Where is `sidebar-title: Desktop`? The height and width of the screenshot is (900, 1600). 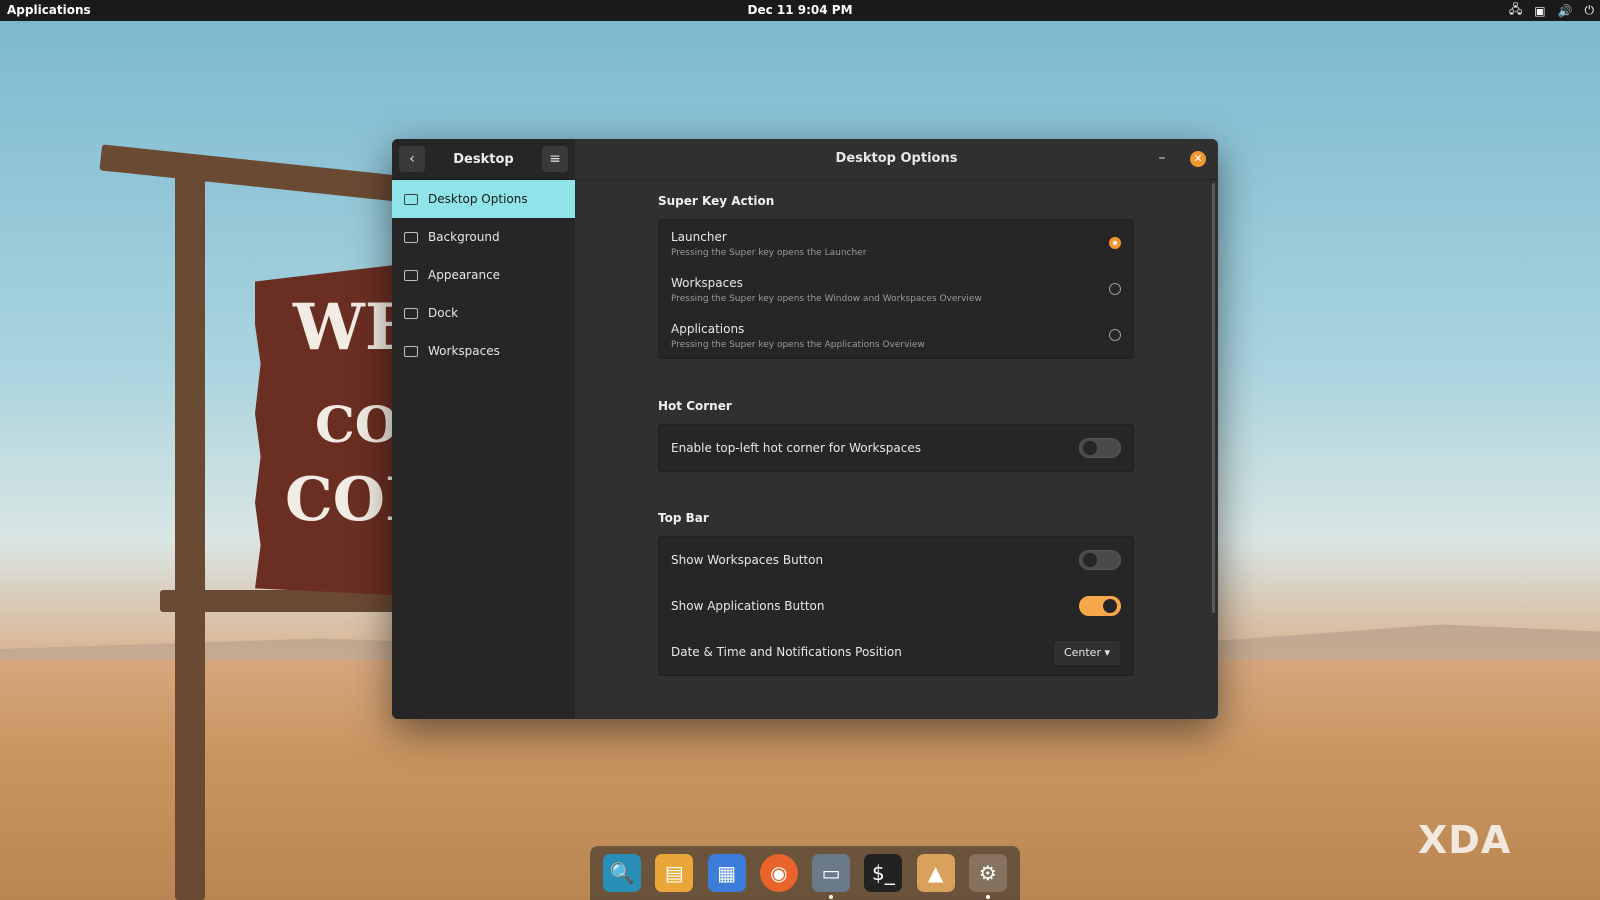 sidebar-title: Desktop is located at coordinates (483, 159).